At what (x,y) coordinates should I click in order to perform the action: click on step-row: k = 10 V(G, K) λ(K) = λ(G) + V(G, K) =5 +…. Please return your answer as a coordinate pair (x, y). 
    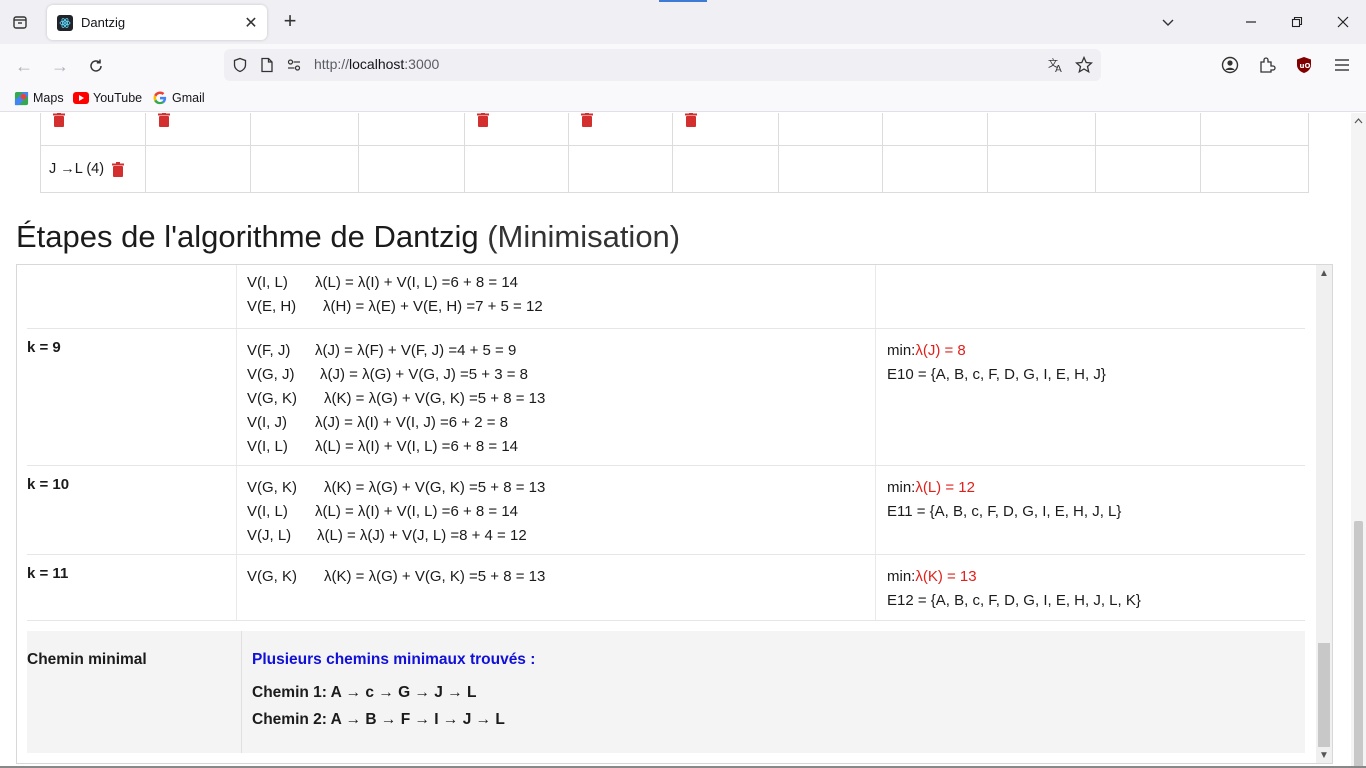
    Looking at the image, I should click on (666, 510).